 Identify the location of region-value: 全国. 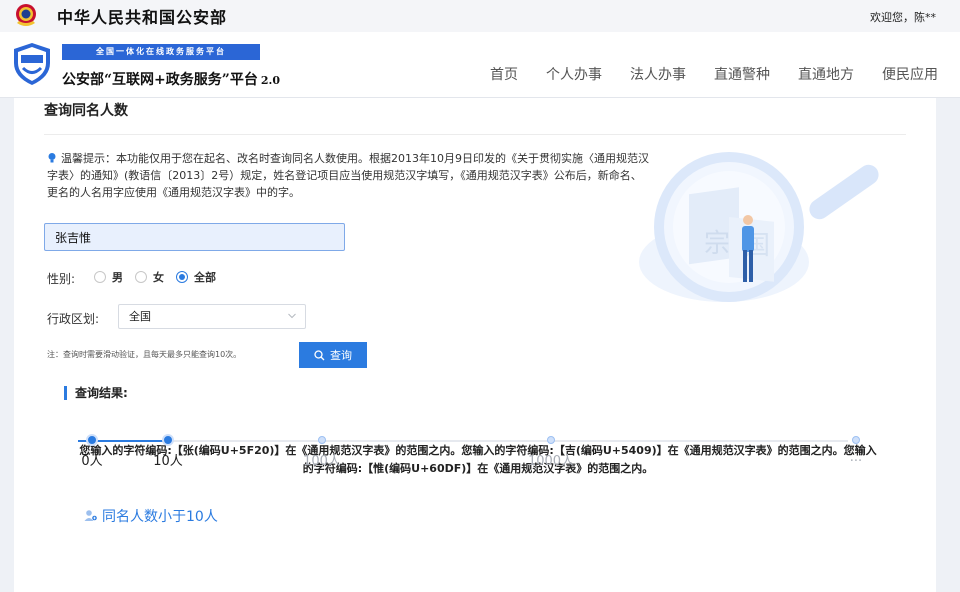
(140, 316).